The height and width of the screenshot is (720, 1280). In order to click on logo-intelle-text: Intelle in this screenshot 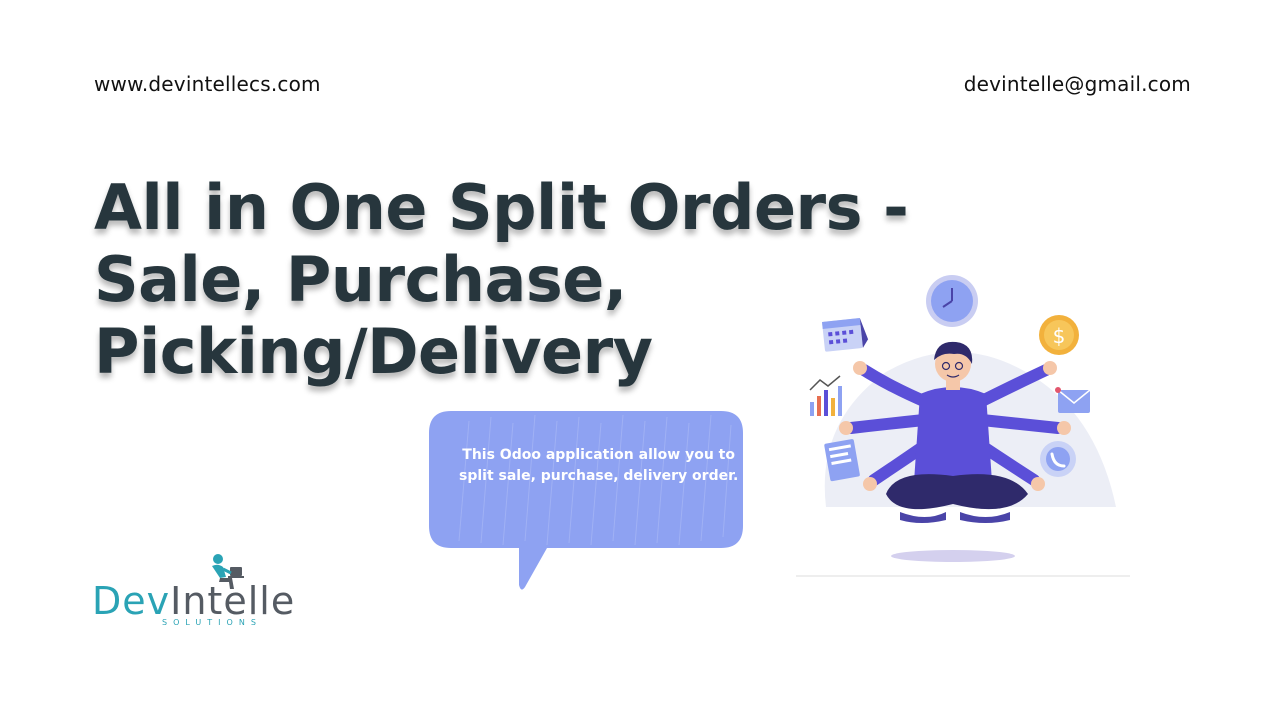, I will do `click(233, 601)`.